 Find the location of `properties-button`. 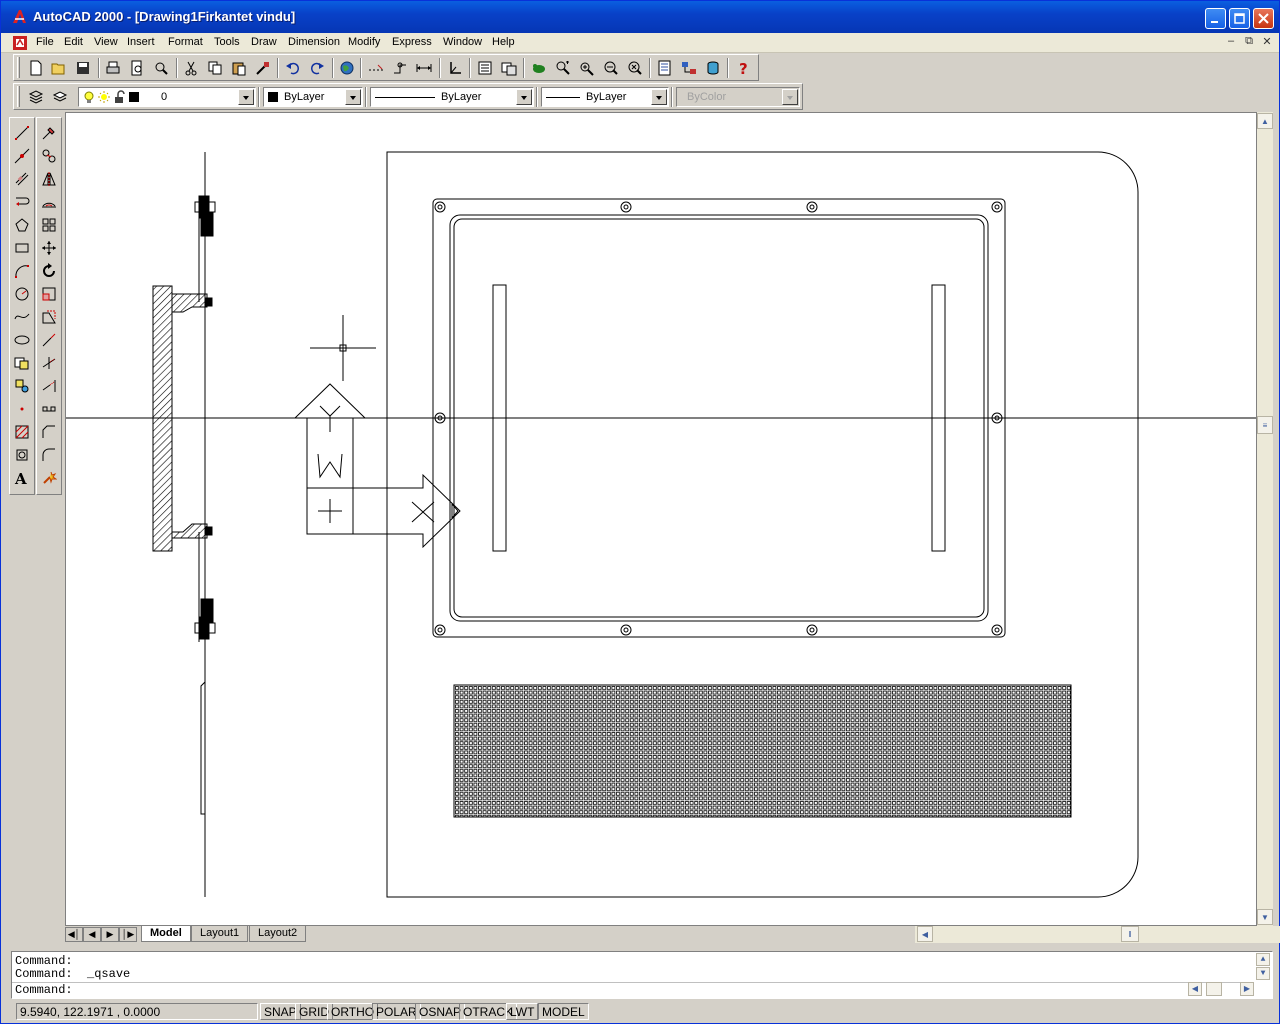

properties-button is located at coordinates (485, 68).